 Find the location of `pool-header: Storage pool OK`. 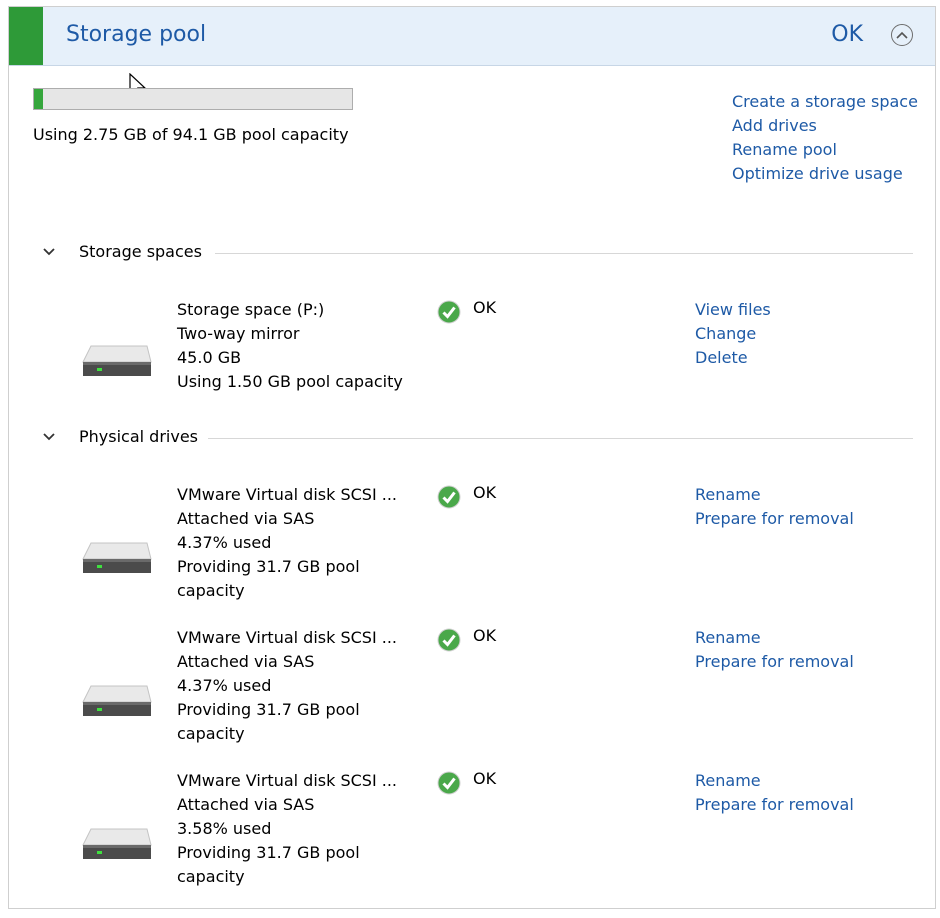

pool-header: Storage pool OK is located at coordinates (472, 36).